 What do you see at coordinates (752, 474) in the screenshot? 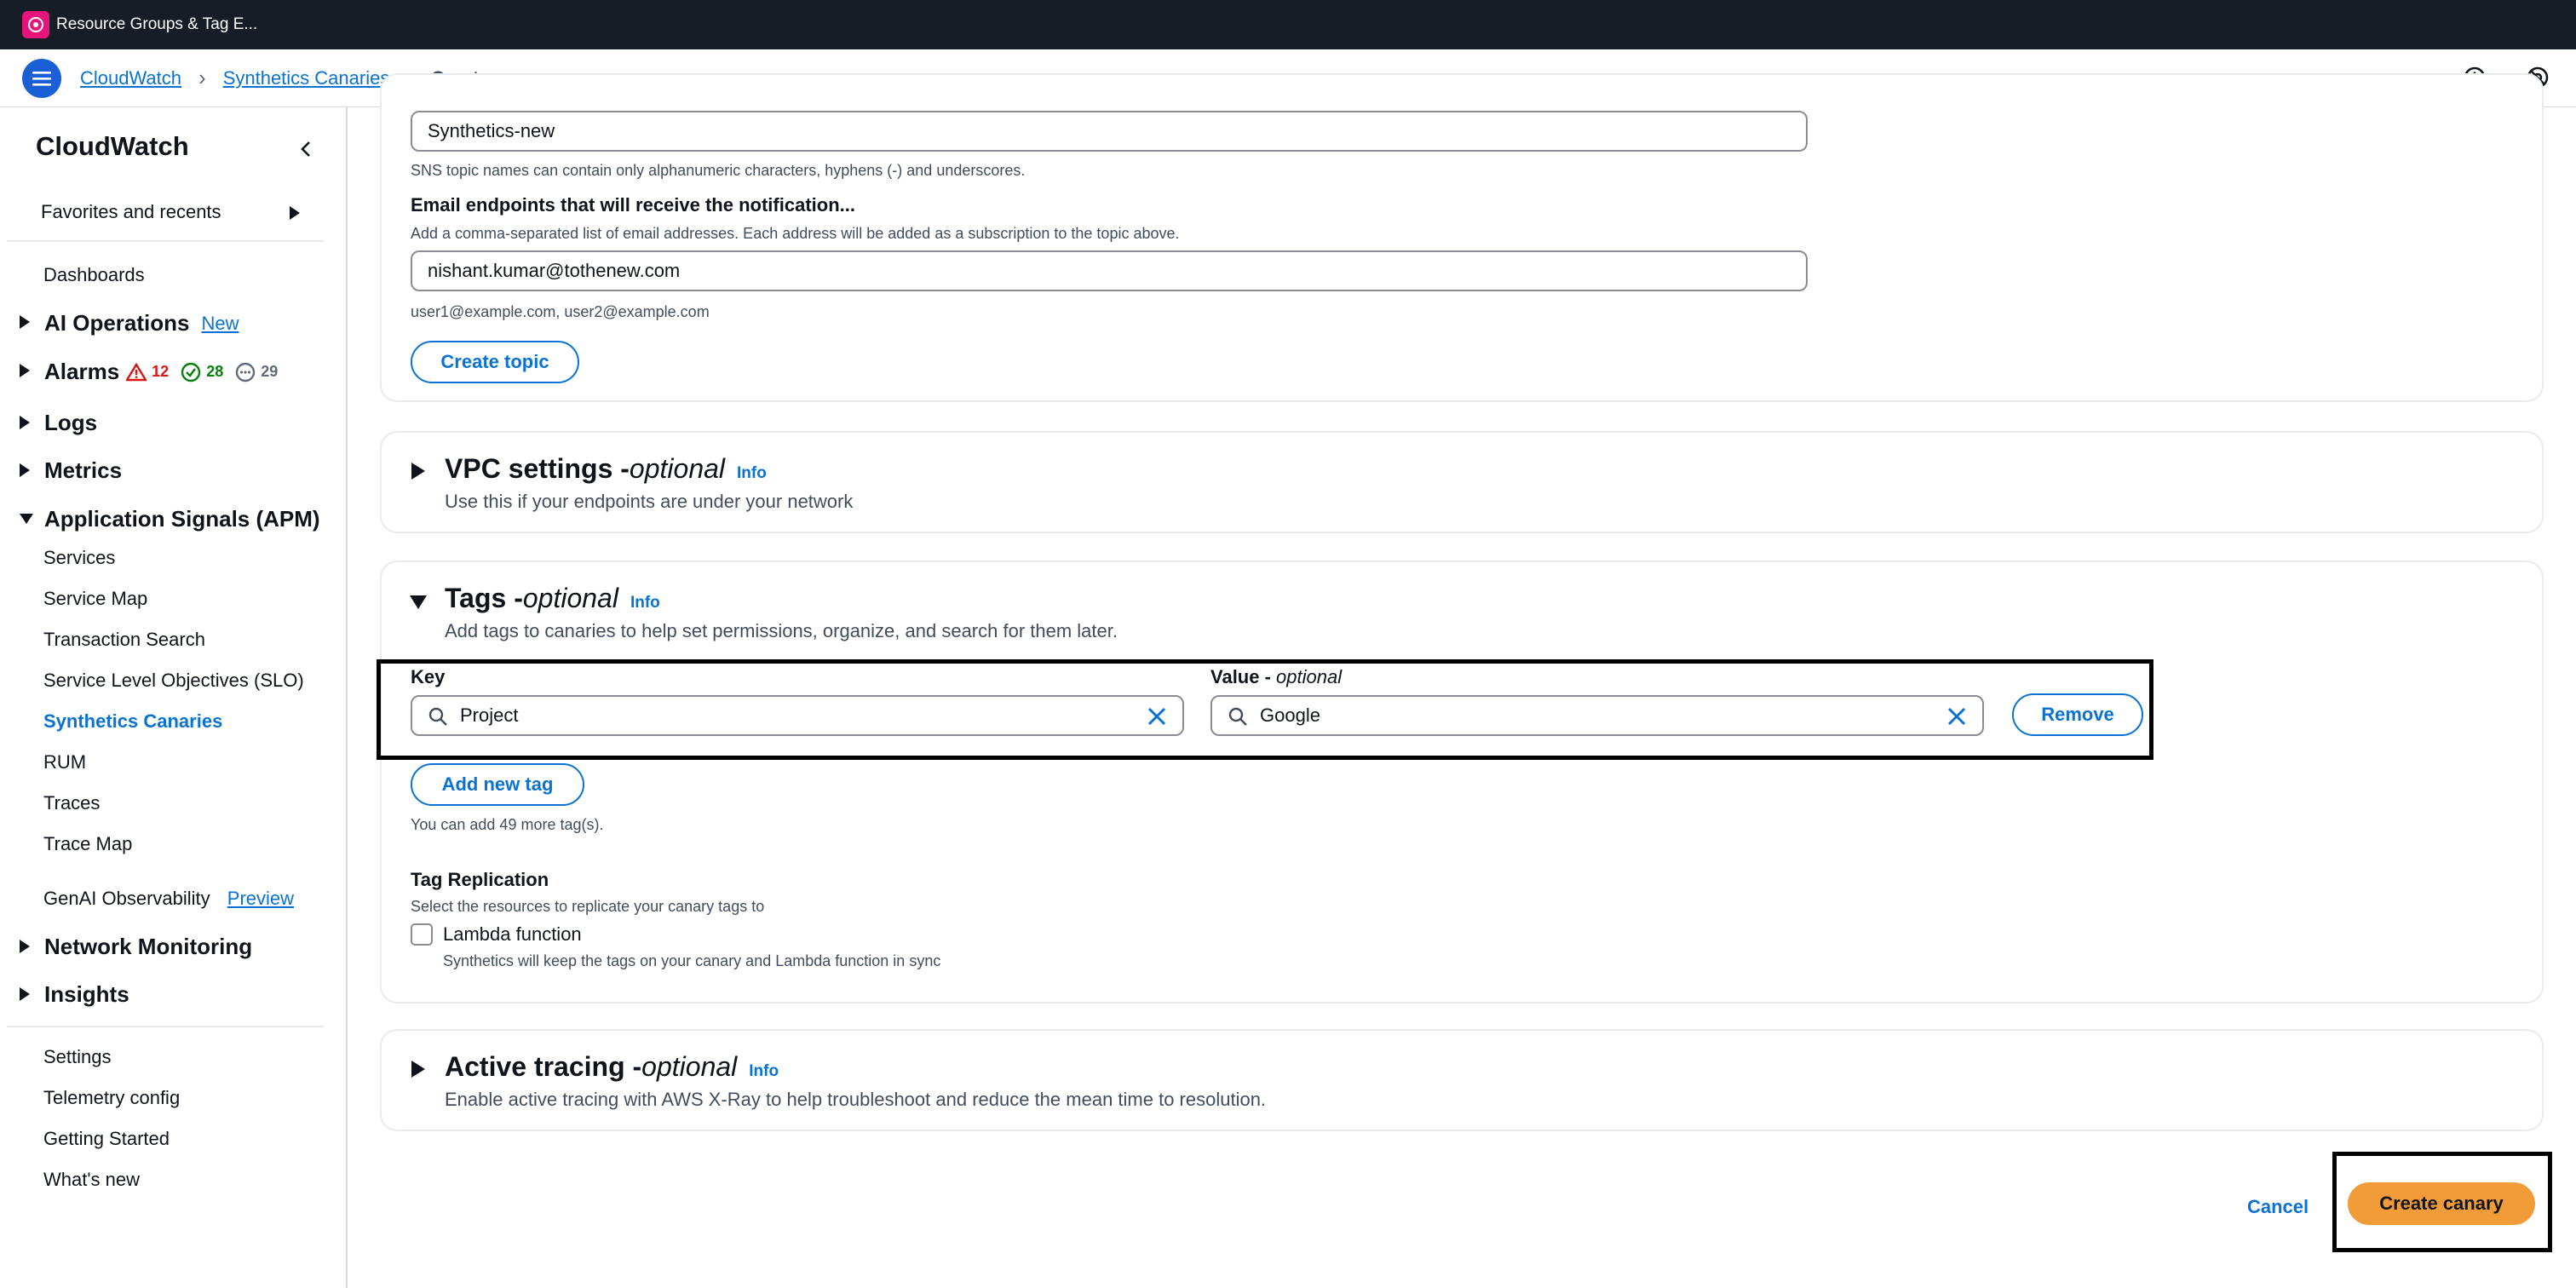
I see `vpc-info-link: Info` at bounding box center [752, 474].